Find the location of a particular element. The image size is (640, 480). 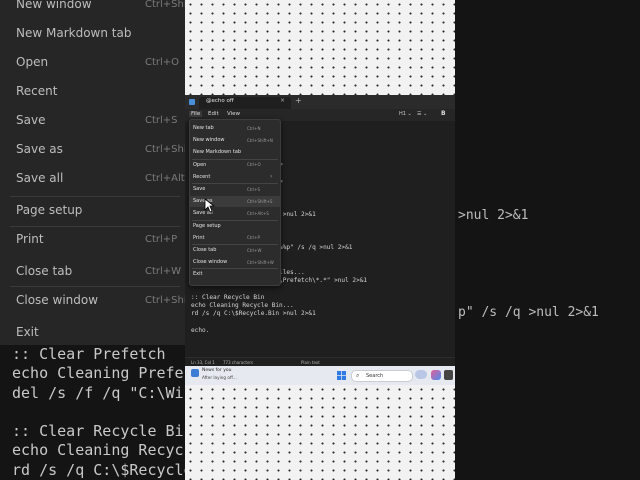

background-code-fragment: p" /s /q >nul 2>&1 is located at coordinates (528, 312).